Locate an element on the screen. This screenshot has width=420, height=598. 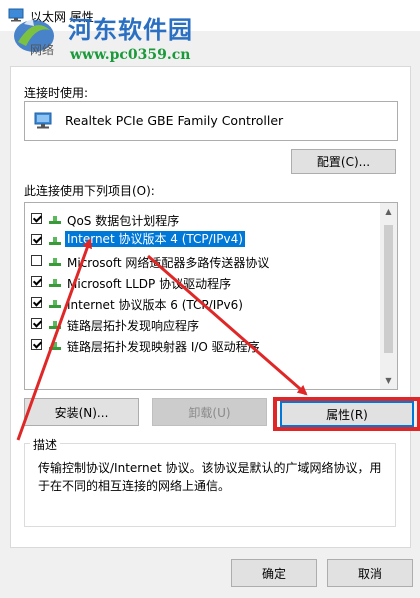
connect-using-label: 连接时使用: is located at coordinates (56, 93).